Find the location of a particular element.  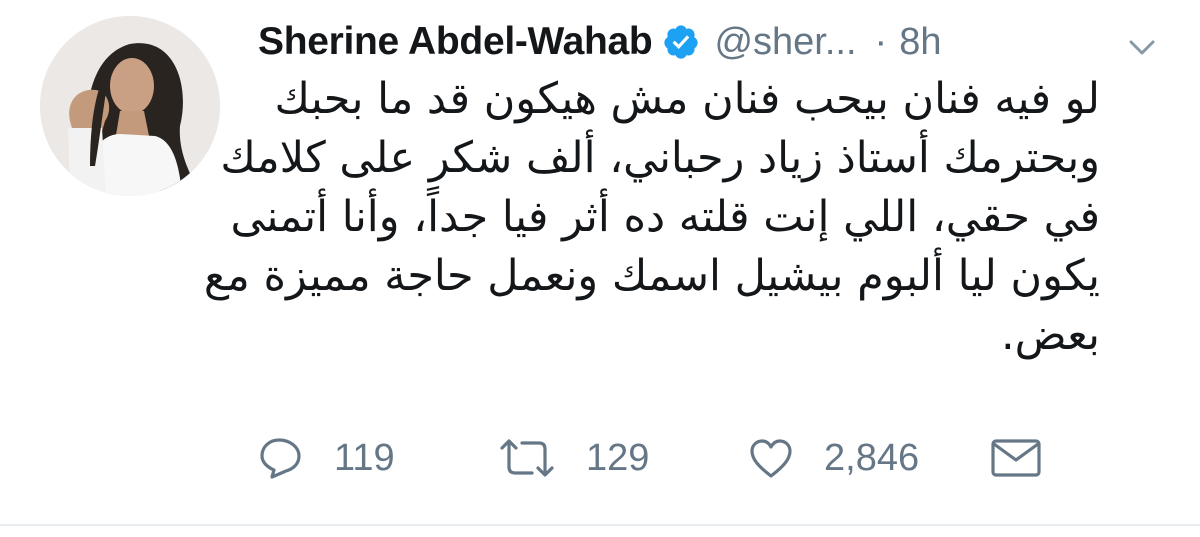

direct-message-button is located at coordinates (1016, 458).